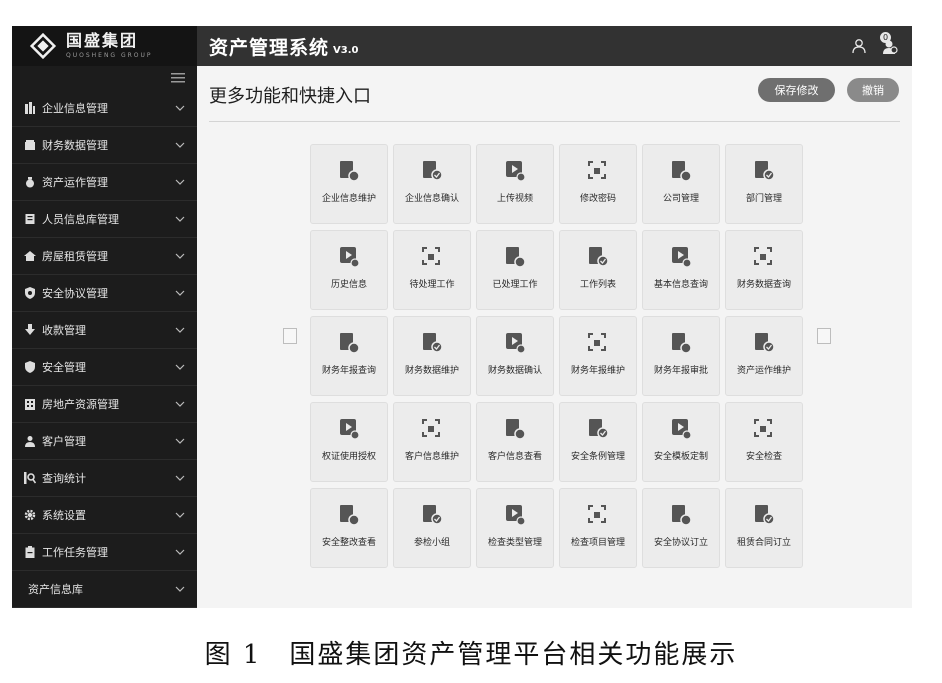  Describe the element at coordinates (432, 356) in the screenshot. I see `shortcut-tile: 财务数据维护` at that location.